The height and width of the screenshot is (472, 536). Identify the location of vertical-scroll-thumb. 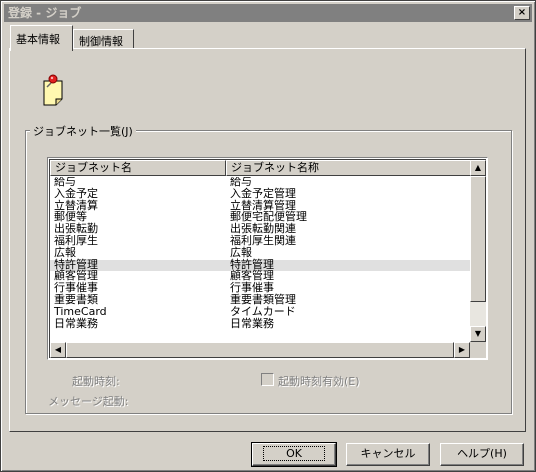
(478, 239).